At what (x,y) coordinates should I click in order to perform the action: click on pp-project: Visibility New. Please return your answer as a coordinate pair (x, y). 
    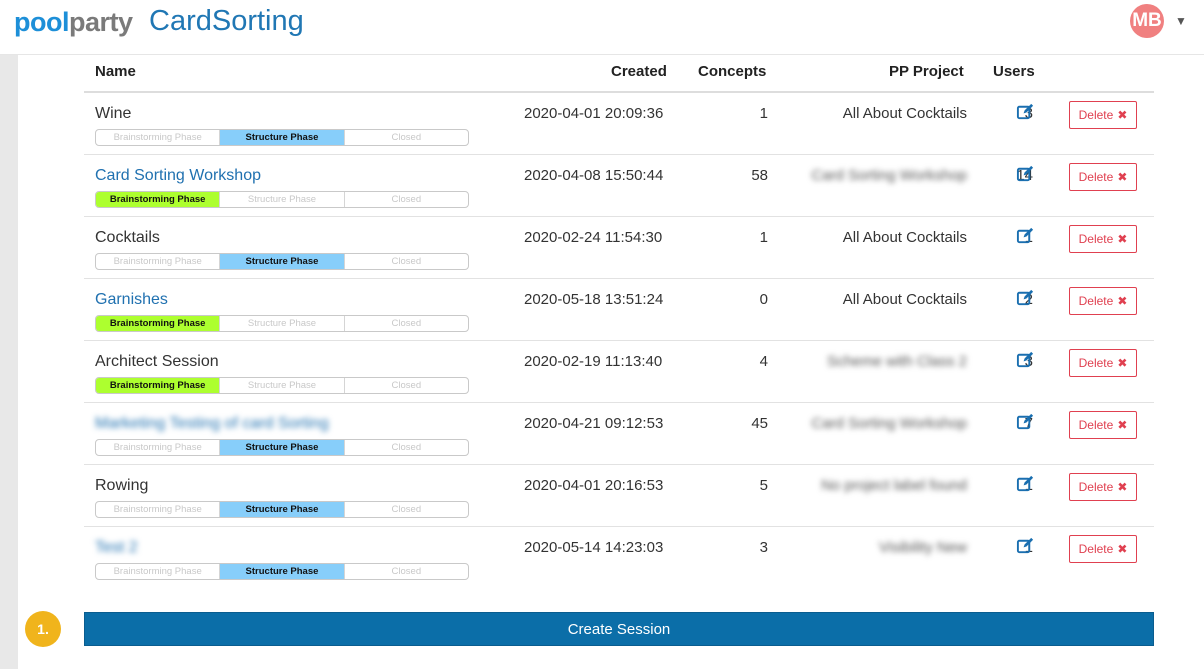
    Looking at the image, I should click on (922, 547).